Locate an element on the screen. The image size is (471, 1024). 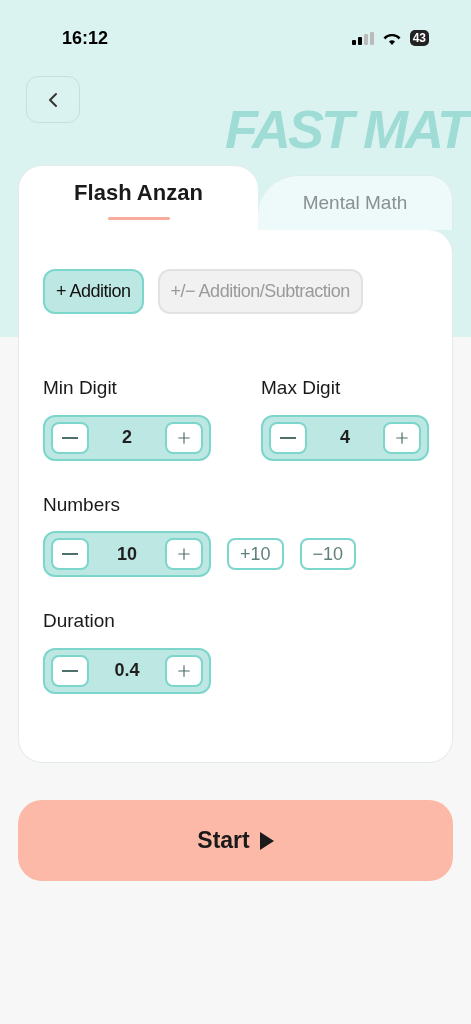
tab: Mental Math is located at coordinates (355, 202).